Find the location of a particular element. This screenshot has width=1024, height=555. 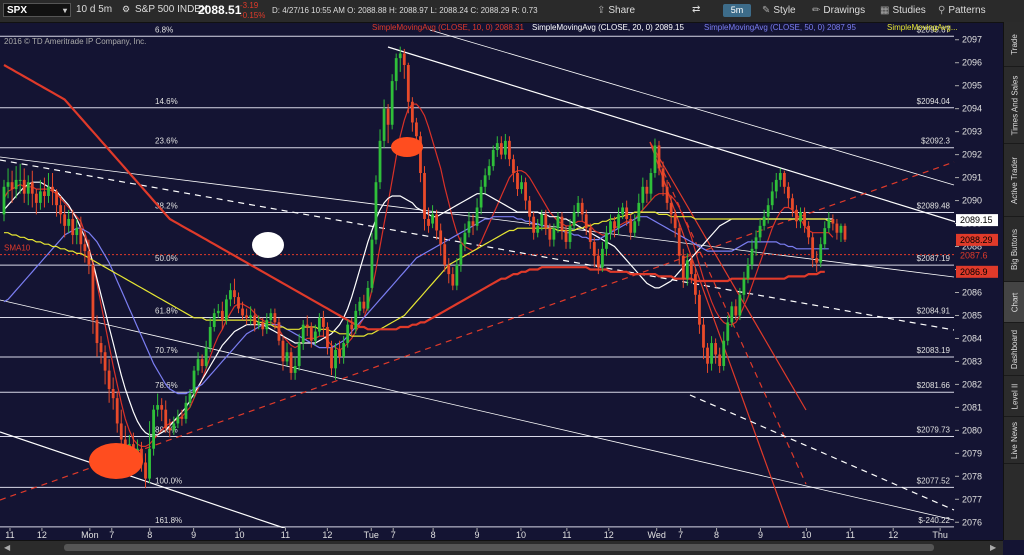

scroll-left-icon: ◀ is located at coordinates (7, 547).